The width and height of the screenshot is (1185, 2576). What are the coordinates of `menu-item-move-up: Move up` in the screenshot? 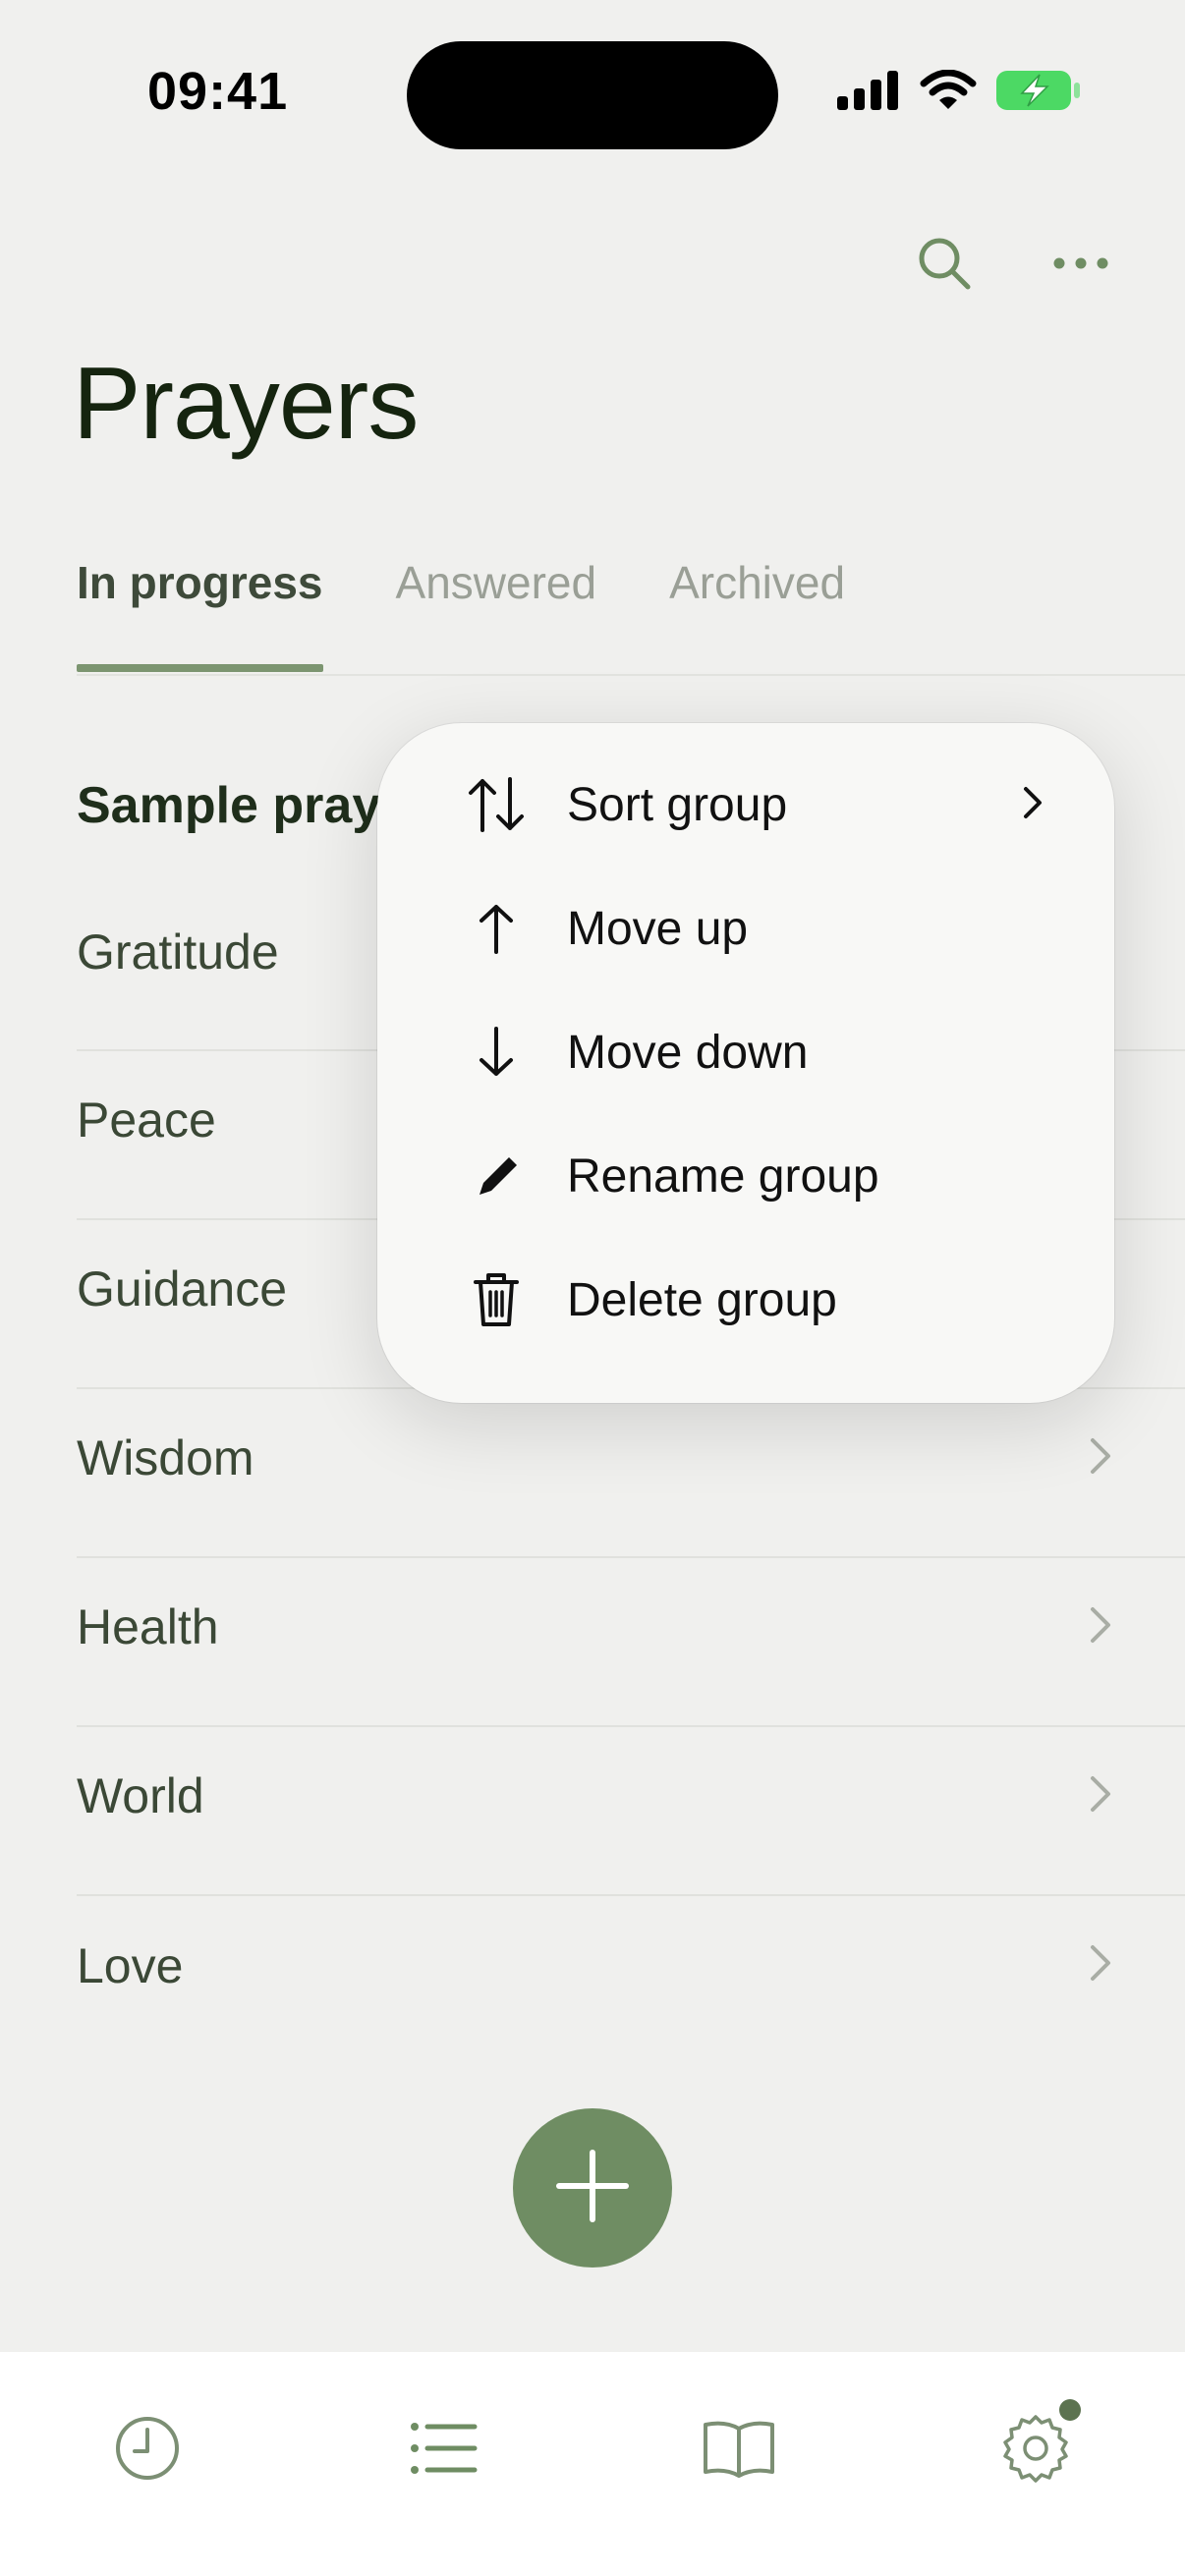 It's located at (746, 928).